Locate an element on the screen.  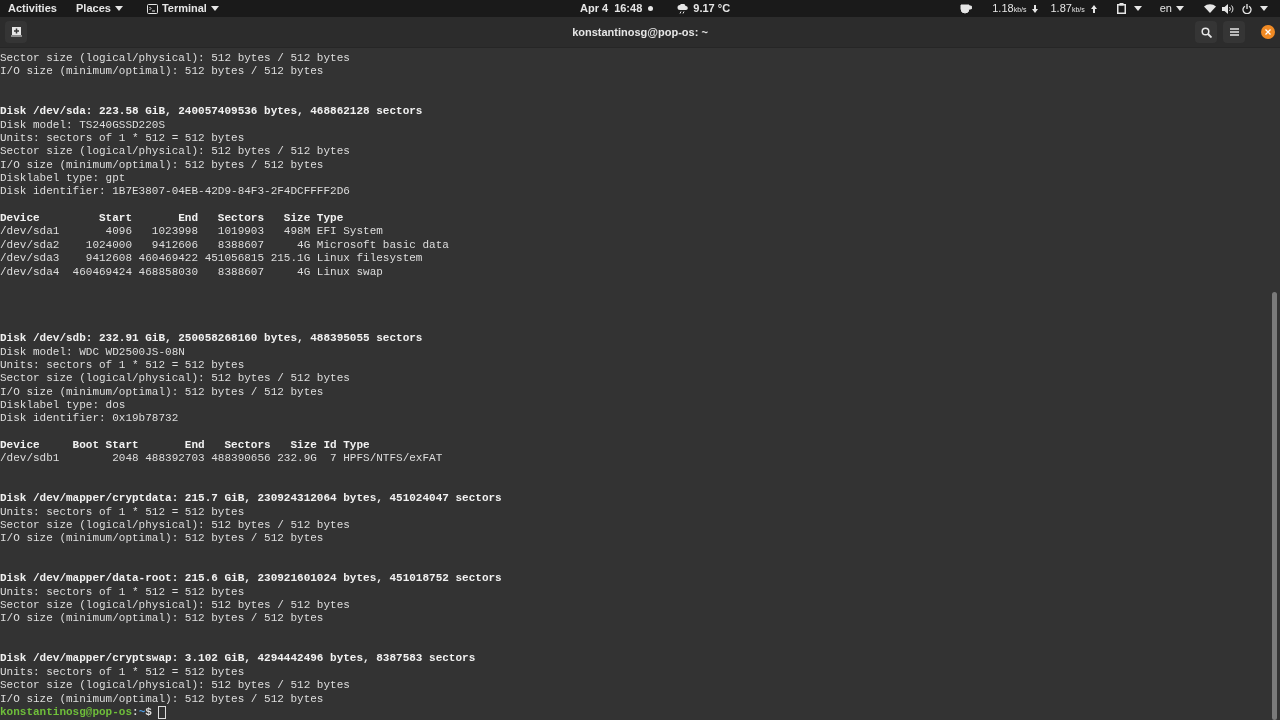
terminal-output-heading: Disk /dev/mapper/data-root: 215.6 GiB, 230921601024 bytes, 451018752 sectors is located at coordinates (251, 579).